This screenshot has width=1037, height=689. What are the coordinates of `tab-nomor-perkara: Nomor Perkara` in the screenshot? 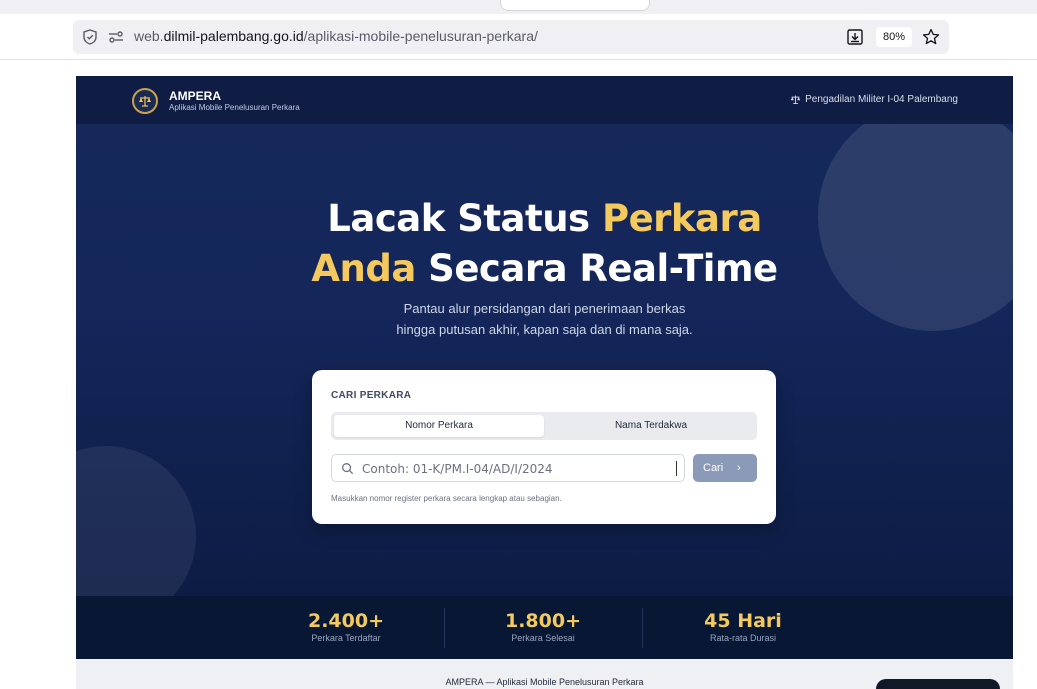 It's located at (439, 426).